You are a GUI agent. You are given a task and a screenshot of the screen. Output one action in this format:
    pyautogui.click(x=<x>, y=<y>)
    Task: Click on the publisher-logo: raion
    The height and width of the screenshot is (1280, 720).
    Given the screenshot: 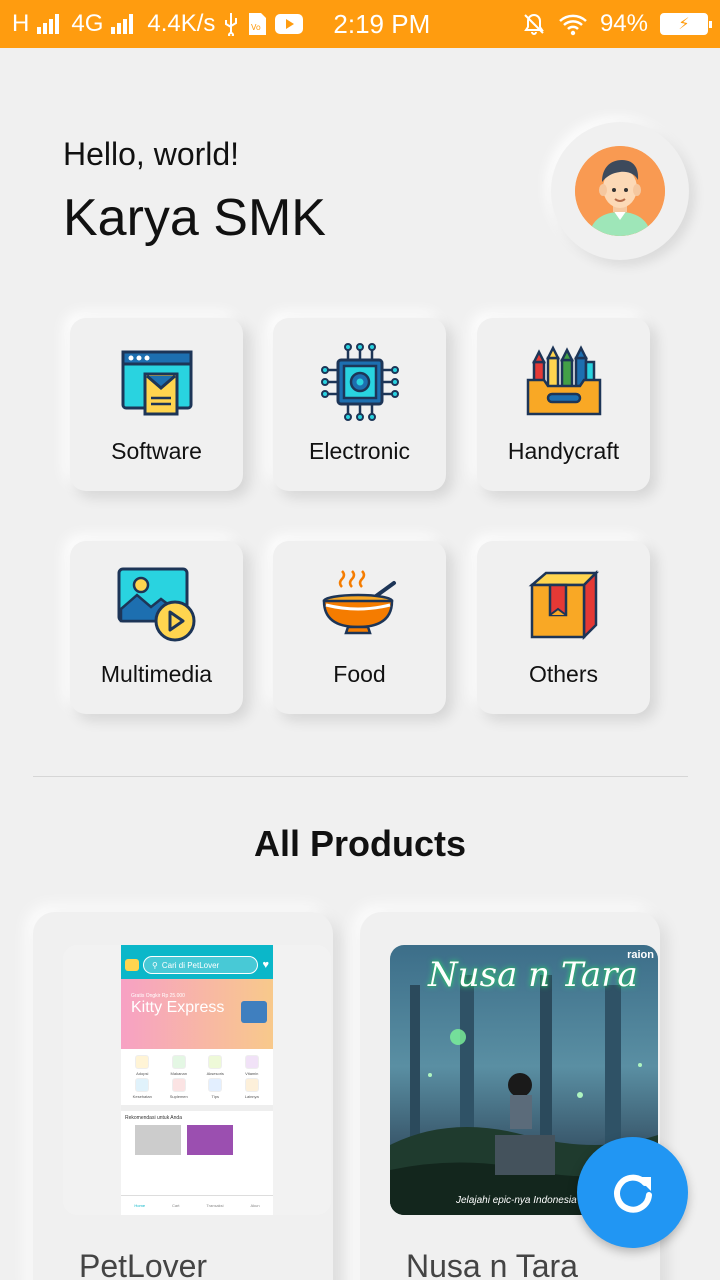 What is the action you would take?
    pyautogui.click(x=640, y=955)
    